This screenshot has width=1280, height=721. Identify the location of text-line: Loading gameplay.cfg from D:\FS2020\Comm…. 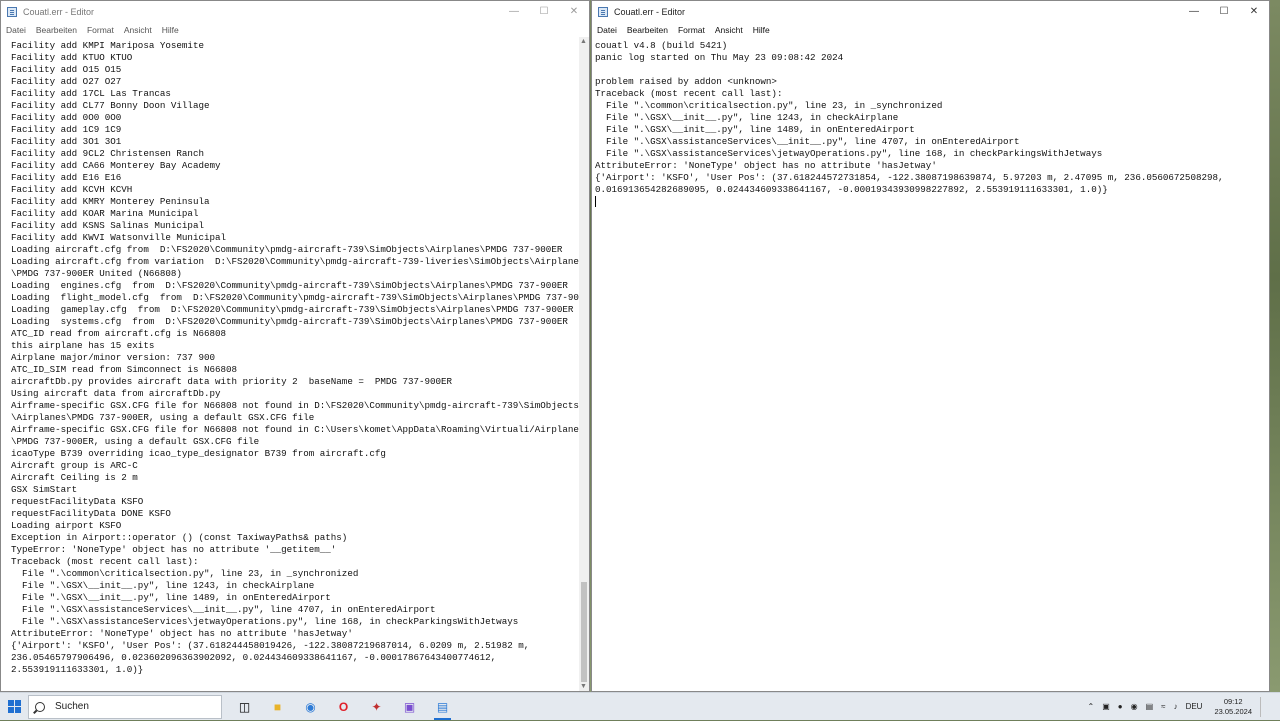
(292, 309).